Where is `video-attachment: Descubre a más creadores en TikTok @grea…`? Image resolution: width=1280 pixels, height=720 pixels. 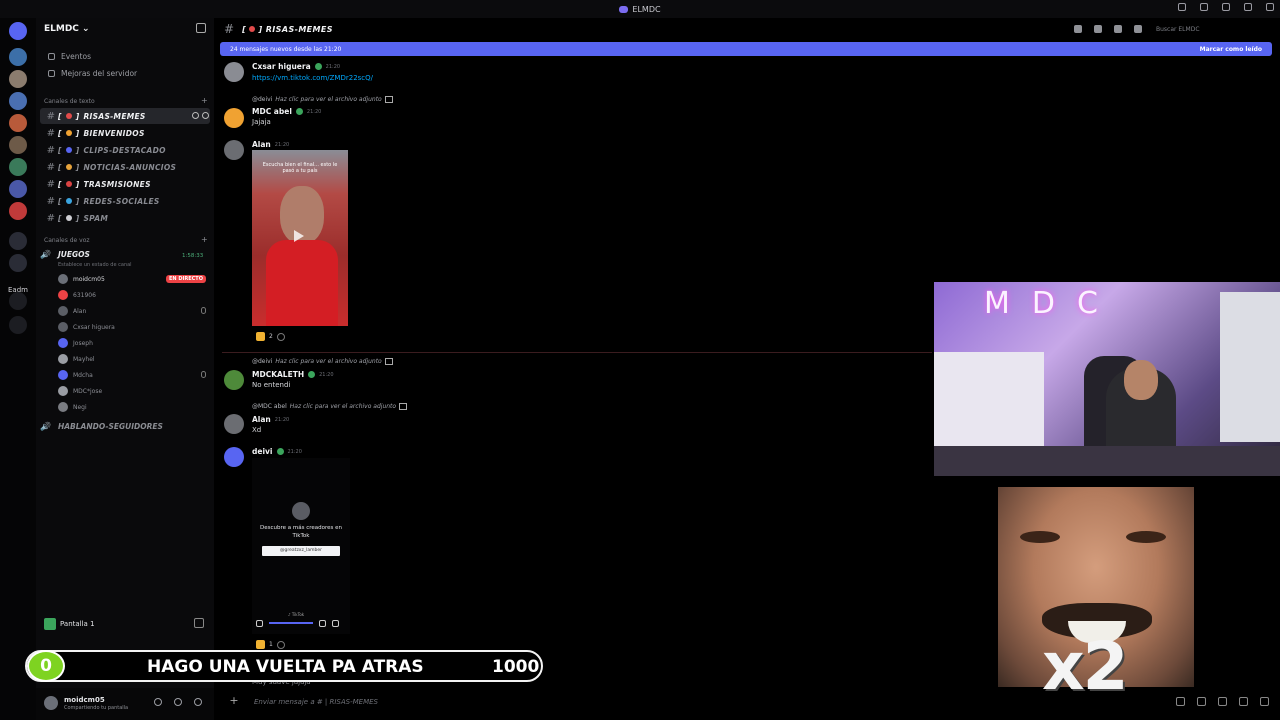 video-attachment: Descubre a más creadores en TikTok @grea… is located at coordinates (301, 546).